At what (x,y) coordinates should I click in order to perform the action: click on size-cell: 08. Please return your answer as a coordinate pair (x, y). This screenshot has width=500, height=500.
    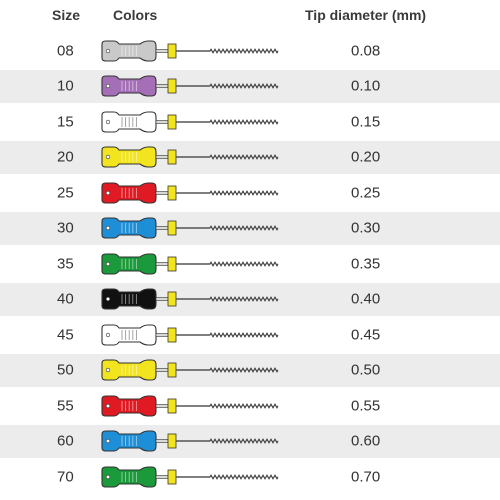
    Looking at the image, I should click on (65, 51).